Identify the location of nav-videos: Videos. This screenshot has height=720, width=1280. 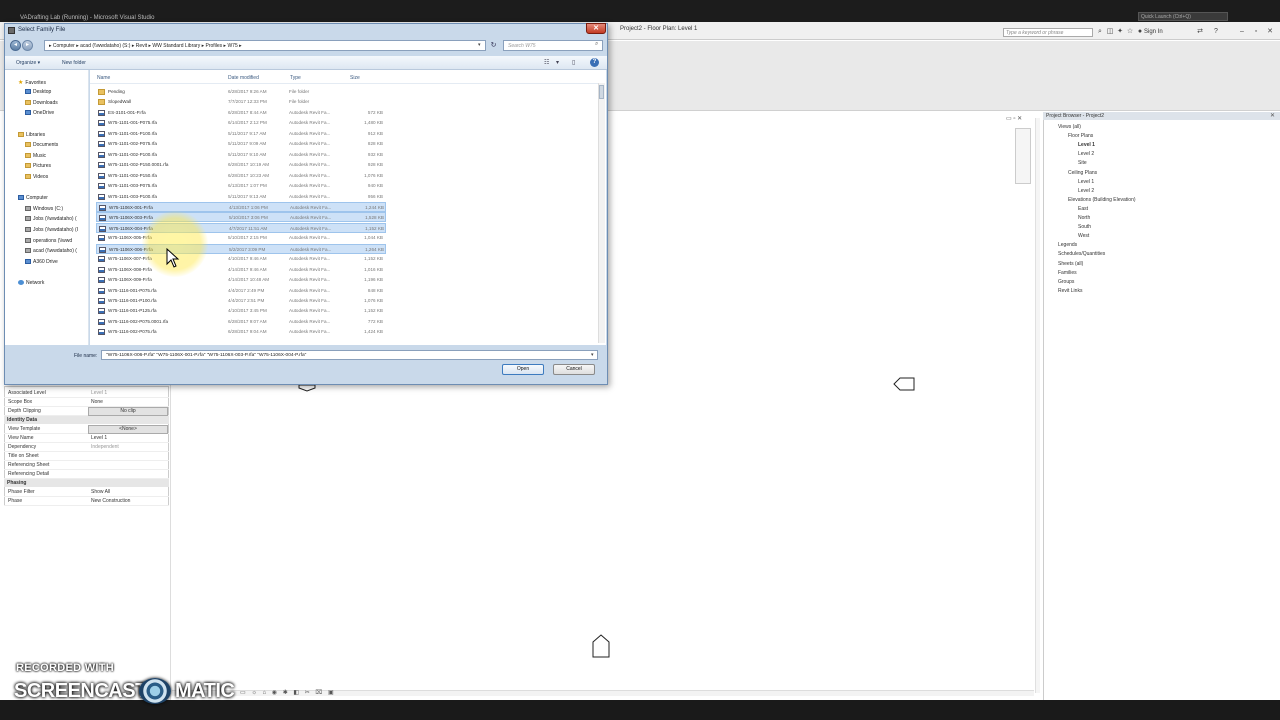
(36, 177).